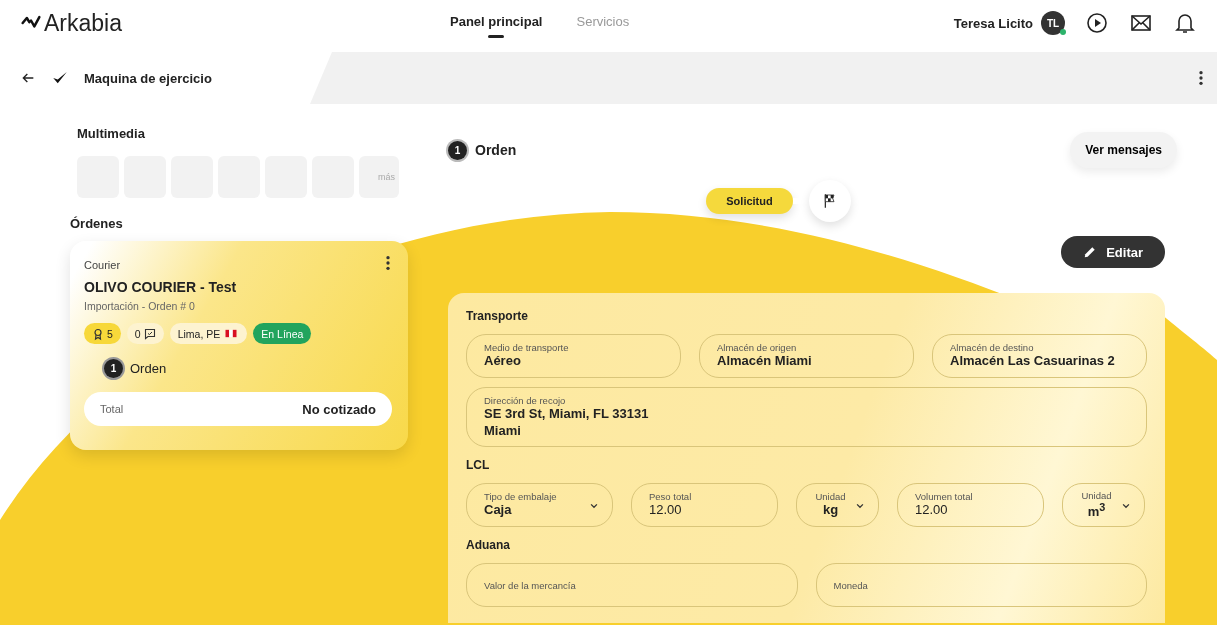 The image size is (1217, 625). Describe the element at coordinates (1113, 252) in the screenshot. I see `edit-button: Editar` at that location.